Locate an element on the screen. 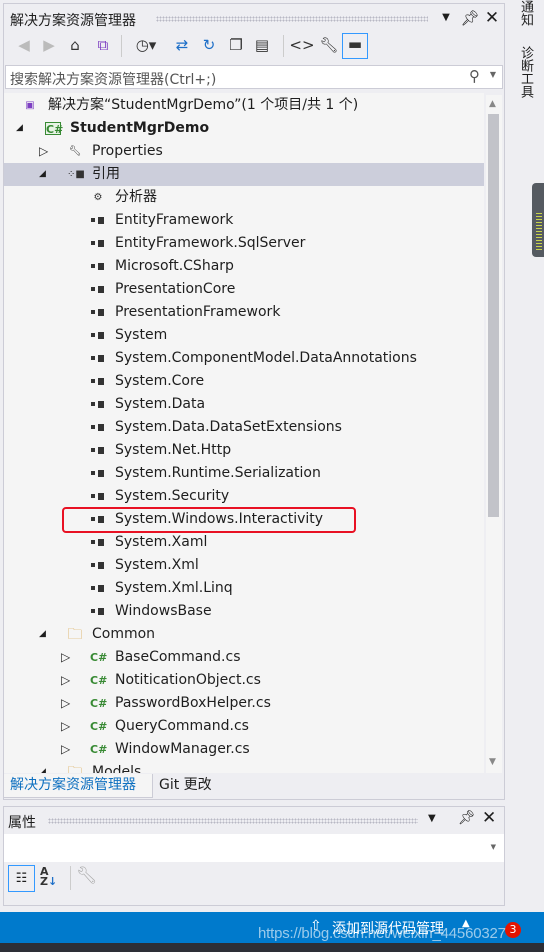 The width and height of the screenshot is (544, 952). side-tab-label: 通知 is located at coordinates (525, 13).